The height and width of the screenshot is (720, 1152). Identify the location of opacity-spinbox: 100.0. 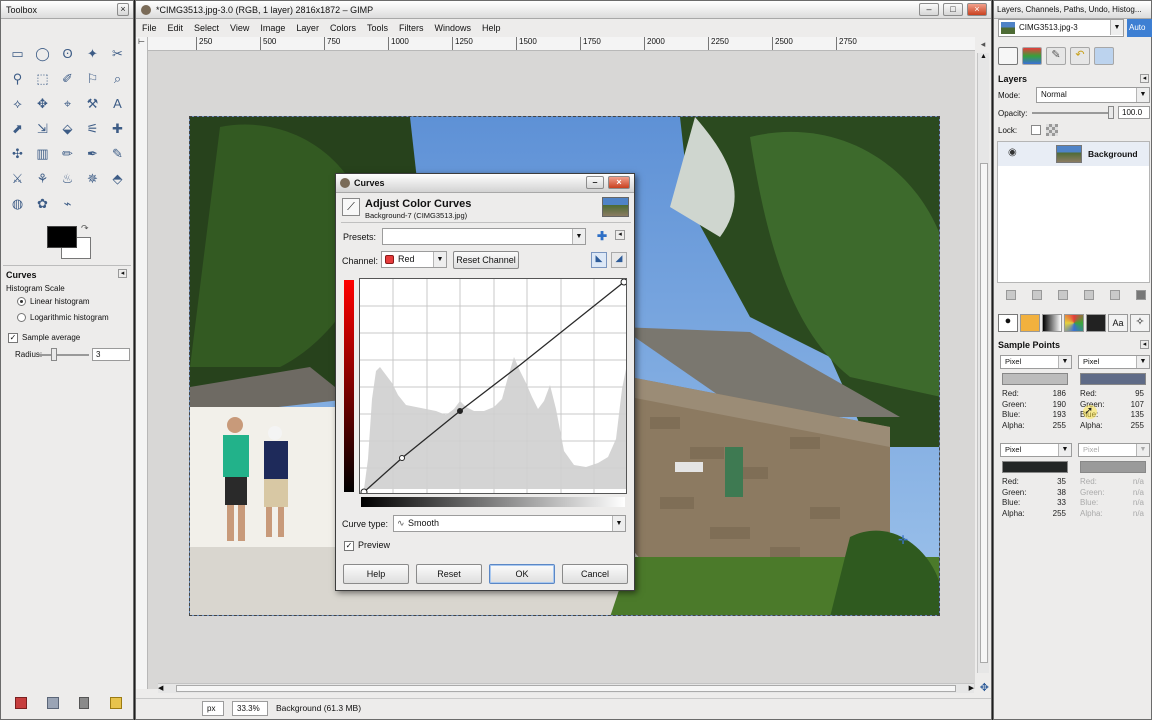
(1134, 112).